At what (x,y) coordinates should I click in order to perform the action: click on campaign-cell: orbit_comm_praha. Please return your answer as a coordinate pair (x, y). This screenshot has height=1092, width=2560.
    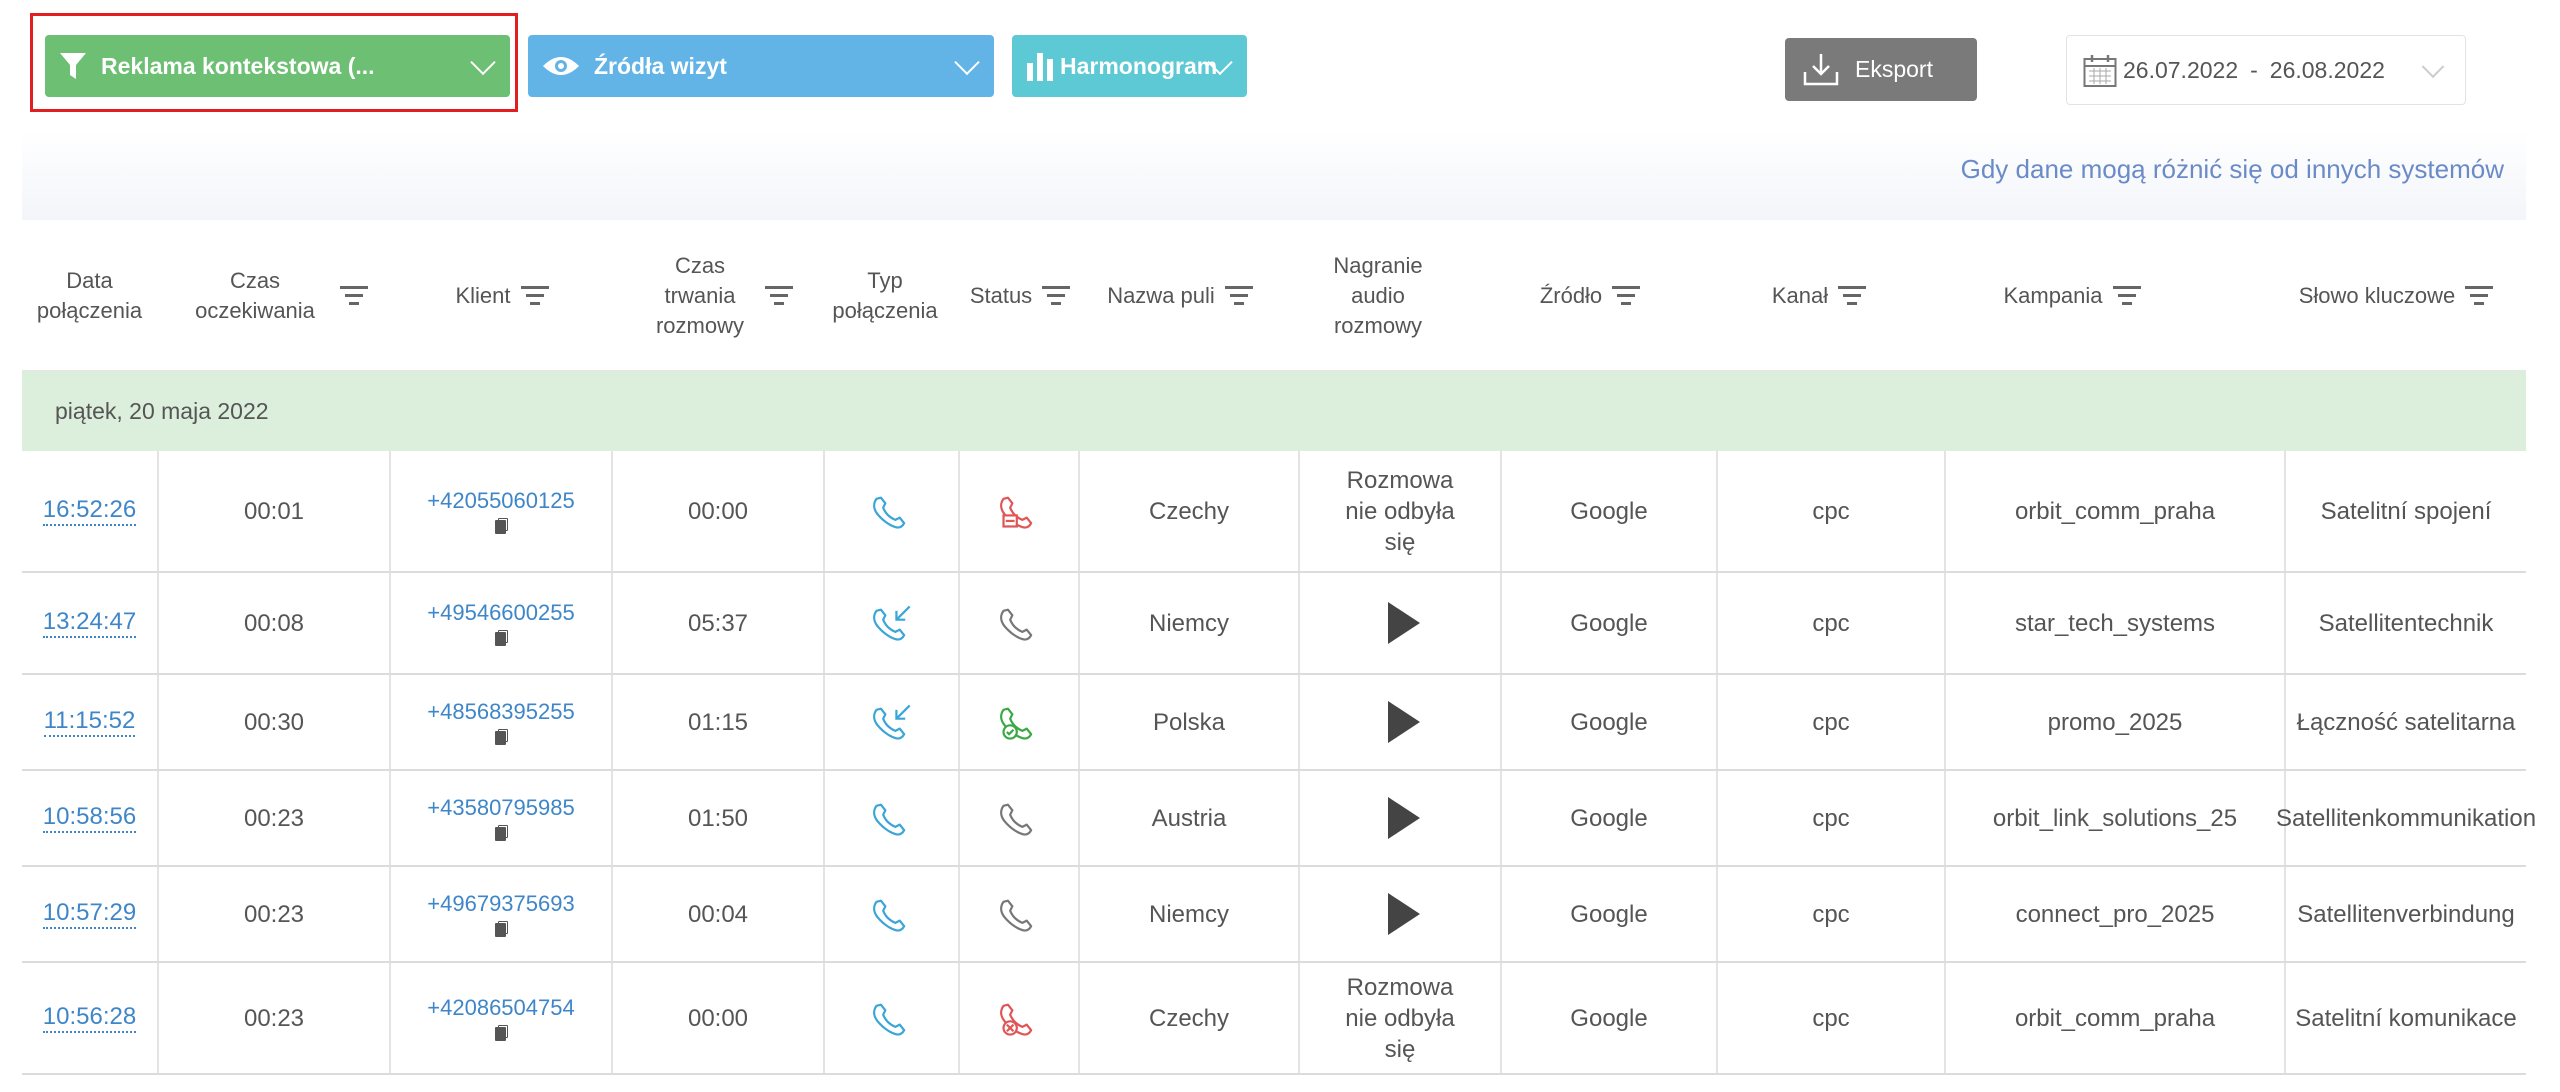
    Looking at the image, I should click on (2116, 1018).